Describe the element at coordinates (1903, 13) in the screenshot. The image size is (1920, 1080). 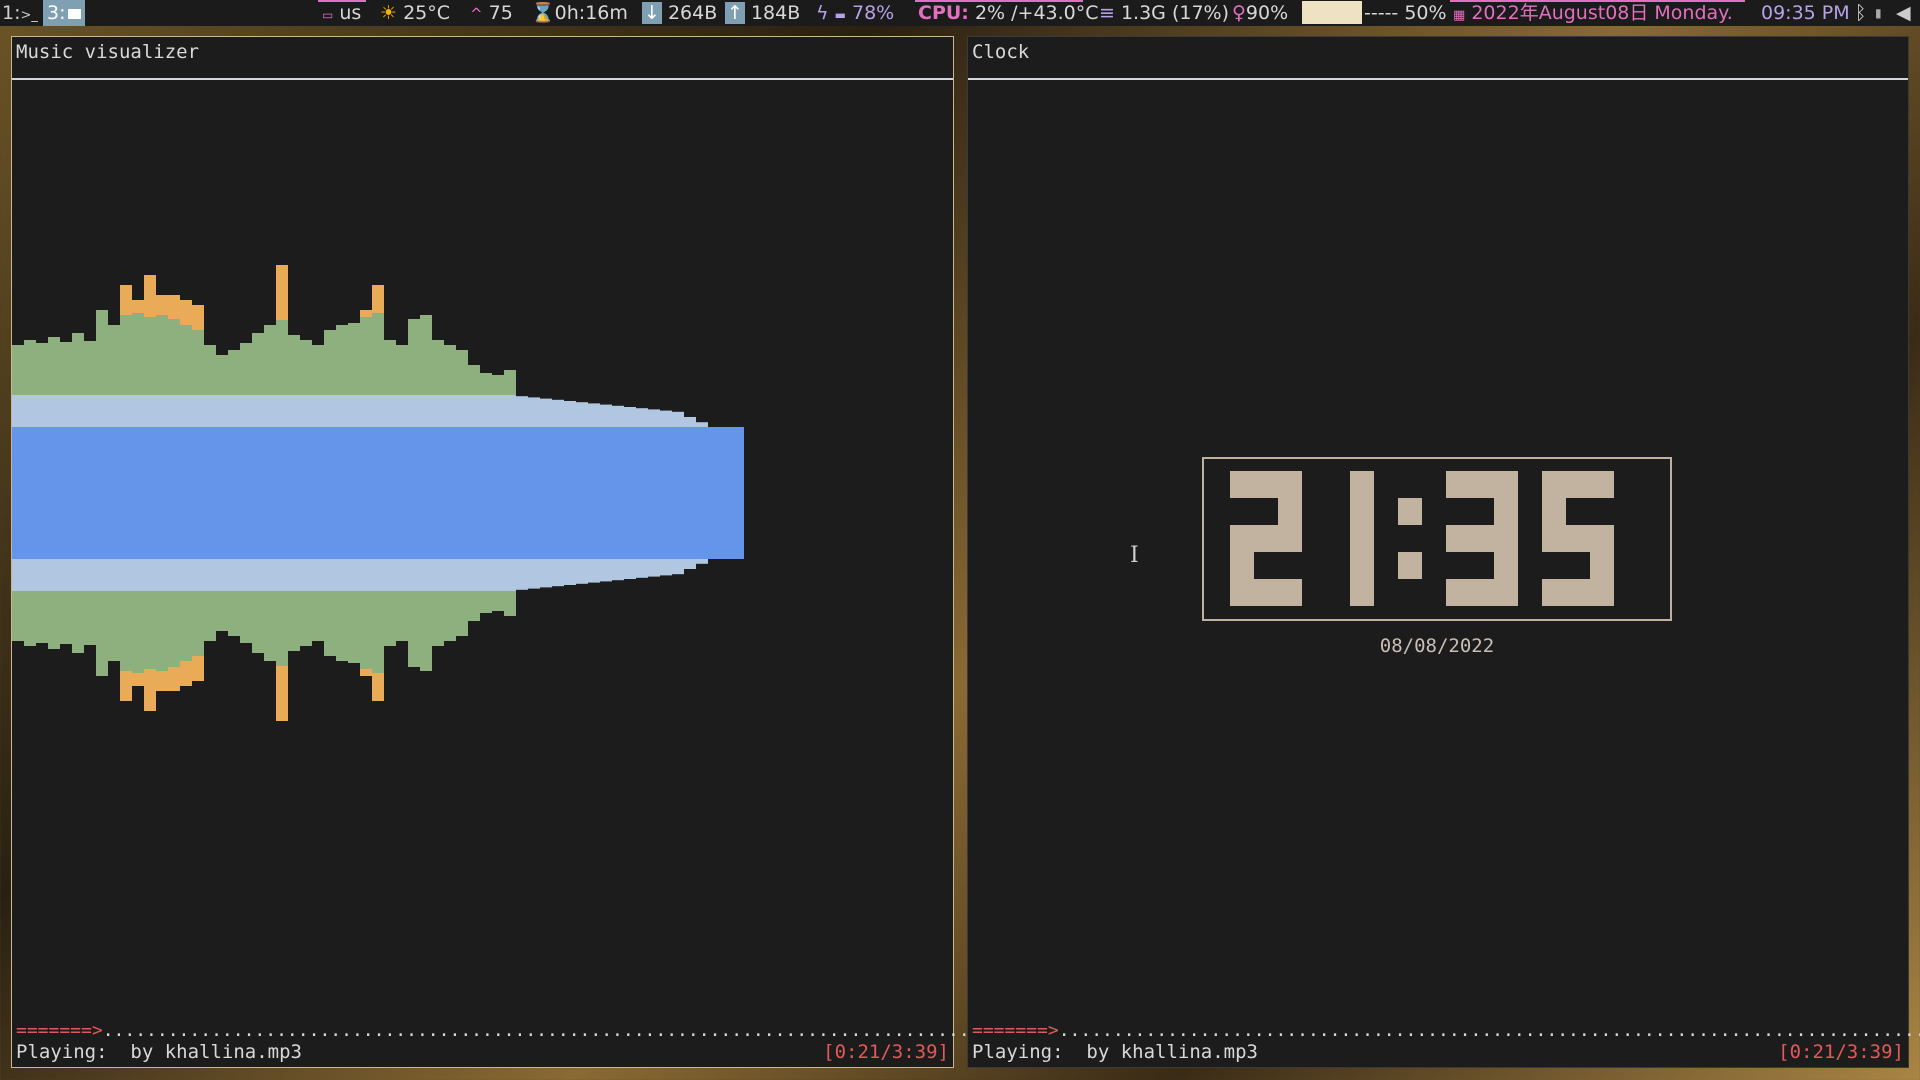
I see `speaker-icon: ◀` at that location.